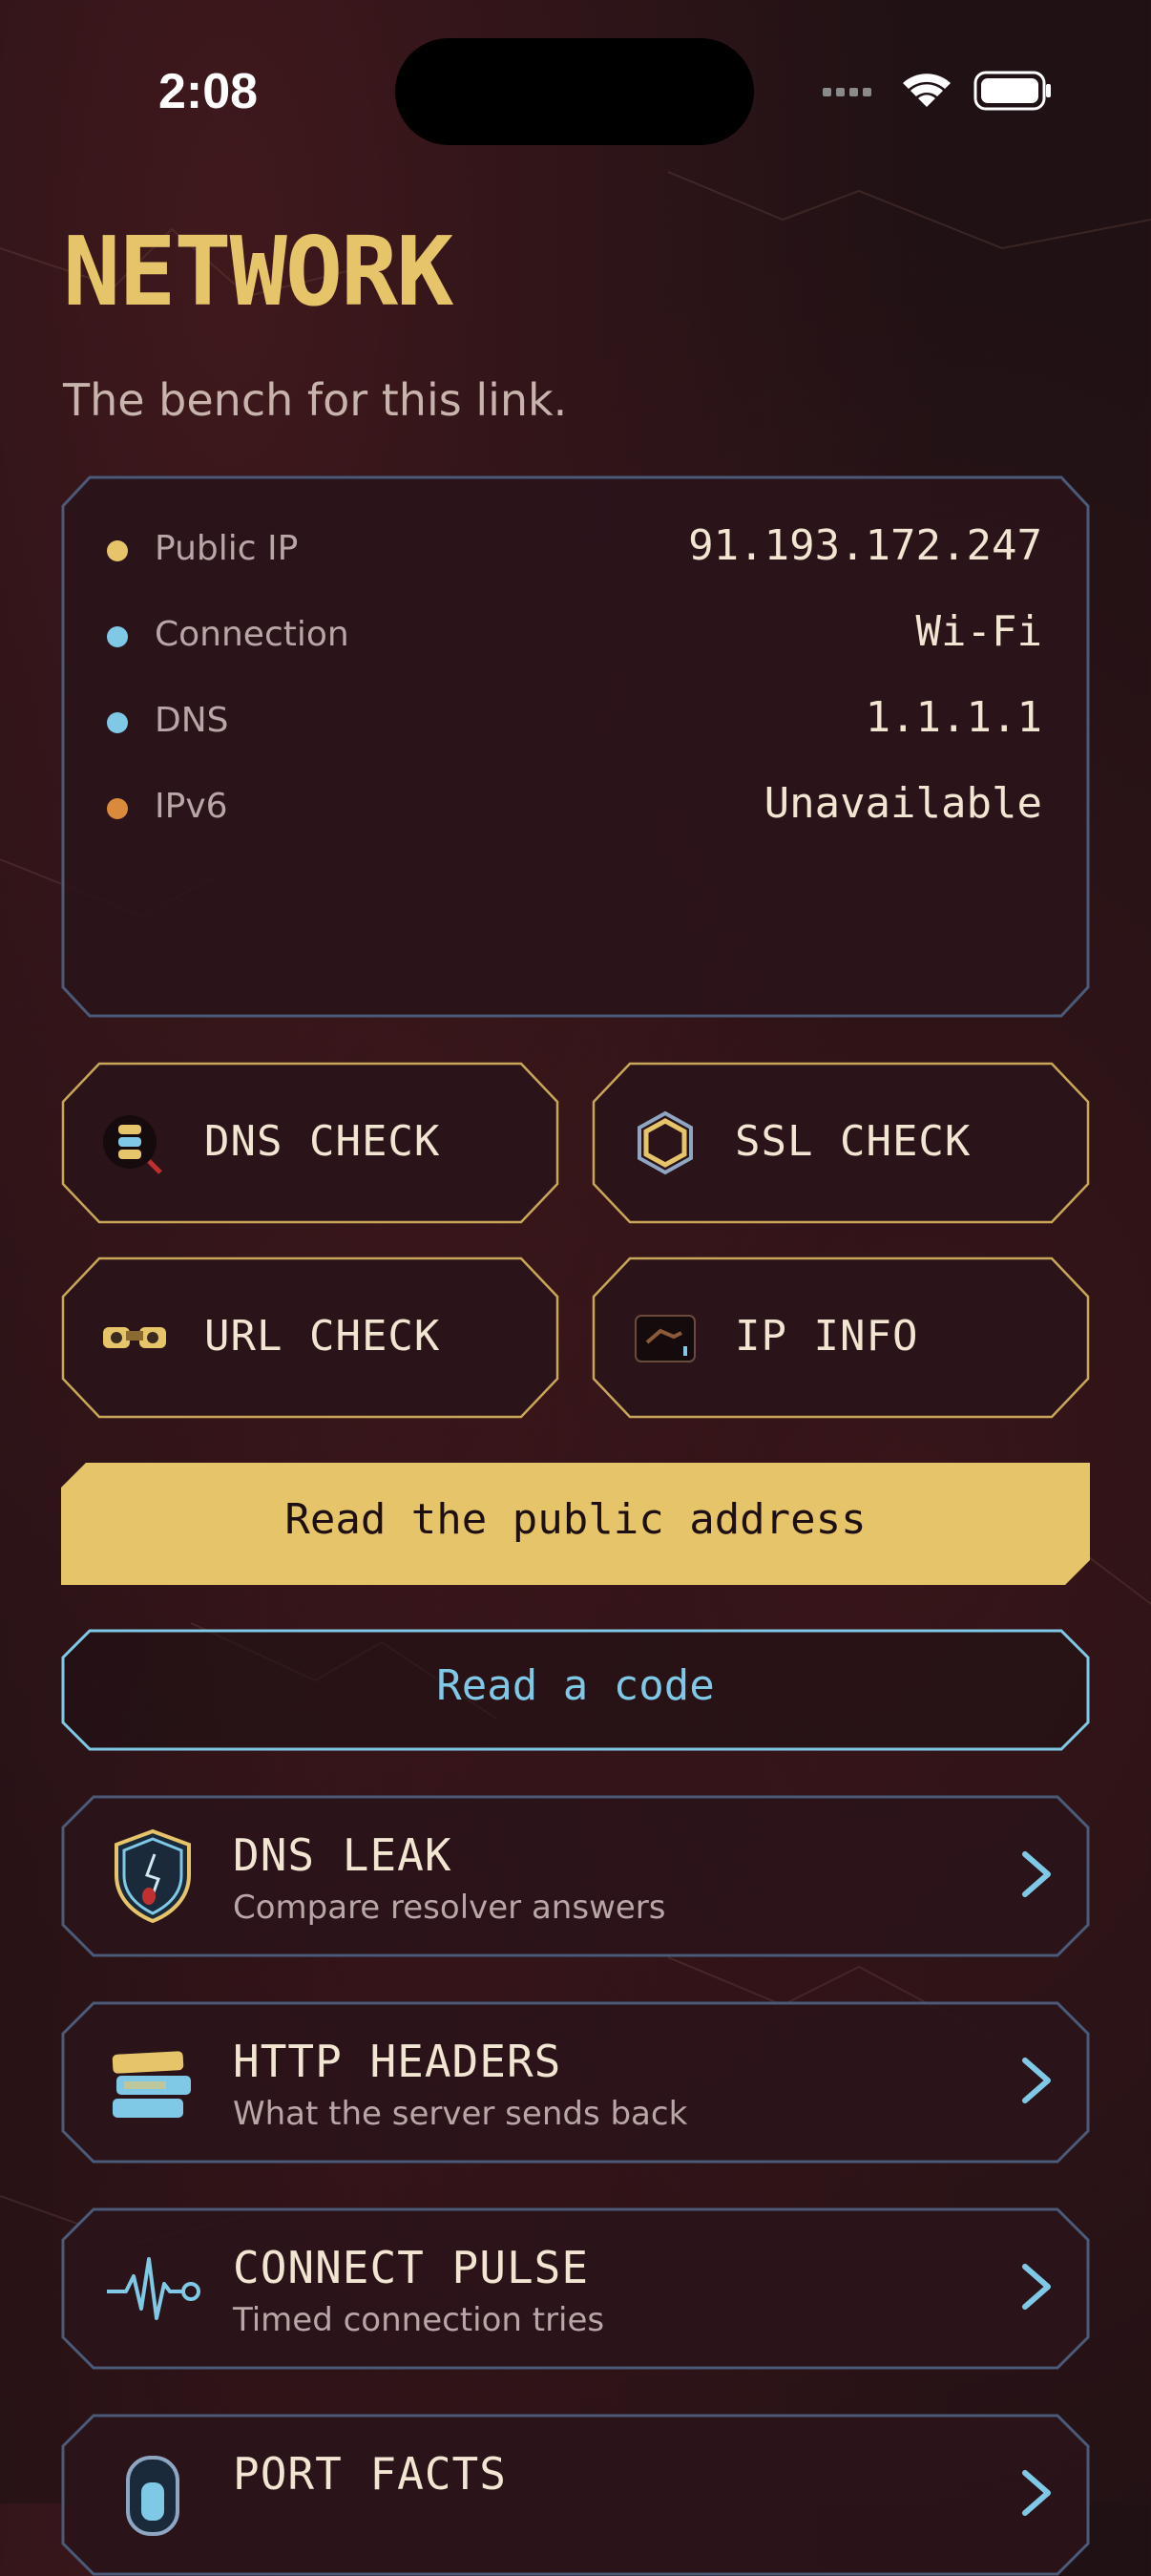 The width and height of the screenshot is (1151, 2576). What do you see at coordinates (574, 807) in the screenshot?
I see `info-row-ipv6: IPv6 Unavailable` at bounding box center [574, 807].